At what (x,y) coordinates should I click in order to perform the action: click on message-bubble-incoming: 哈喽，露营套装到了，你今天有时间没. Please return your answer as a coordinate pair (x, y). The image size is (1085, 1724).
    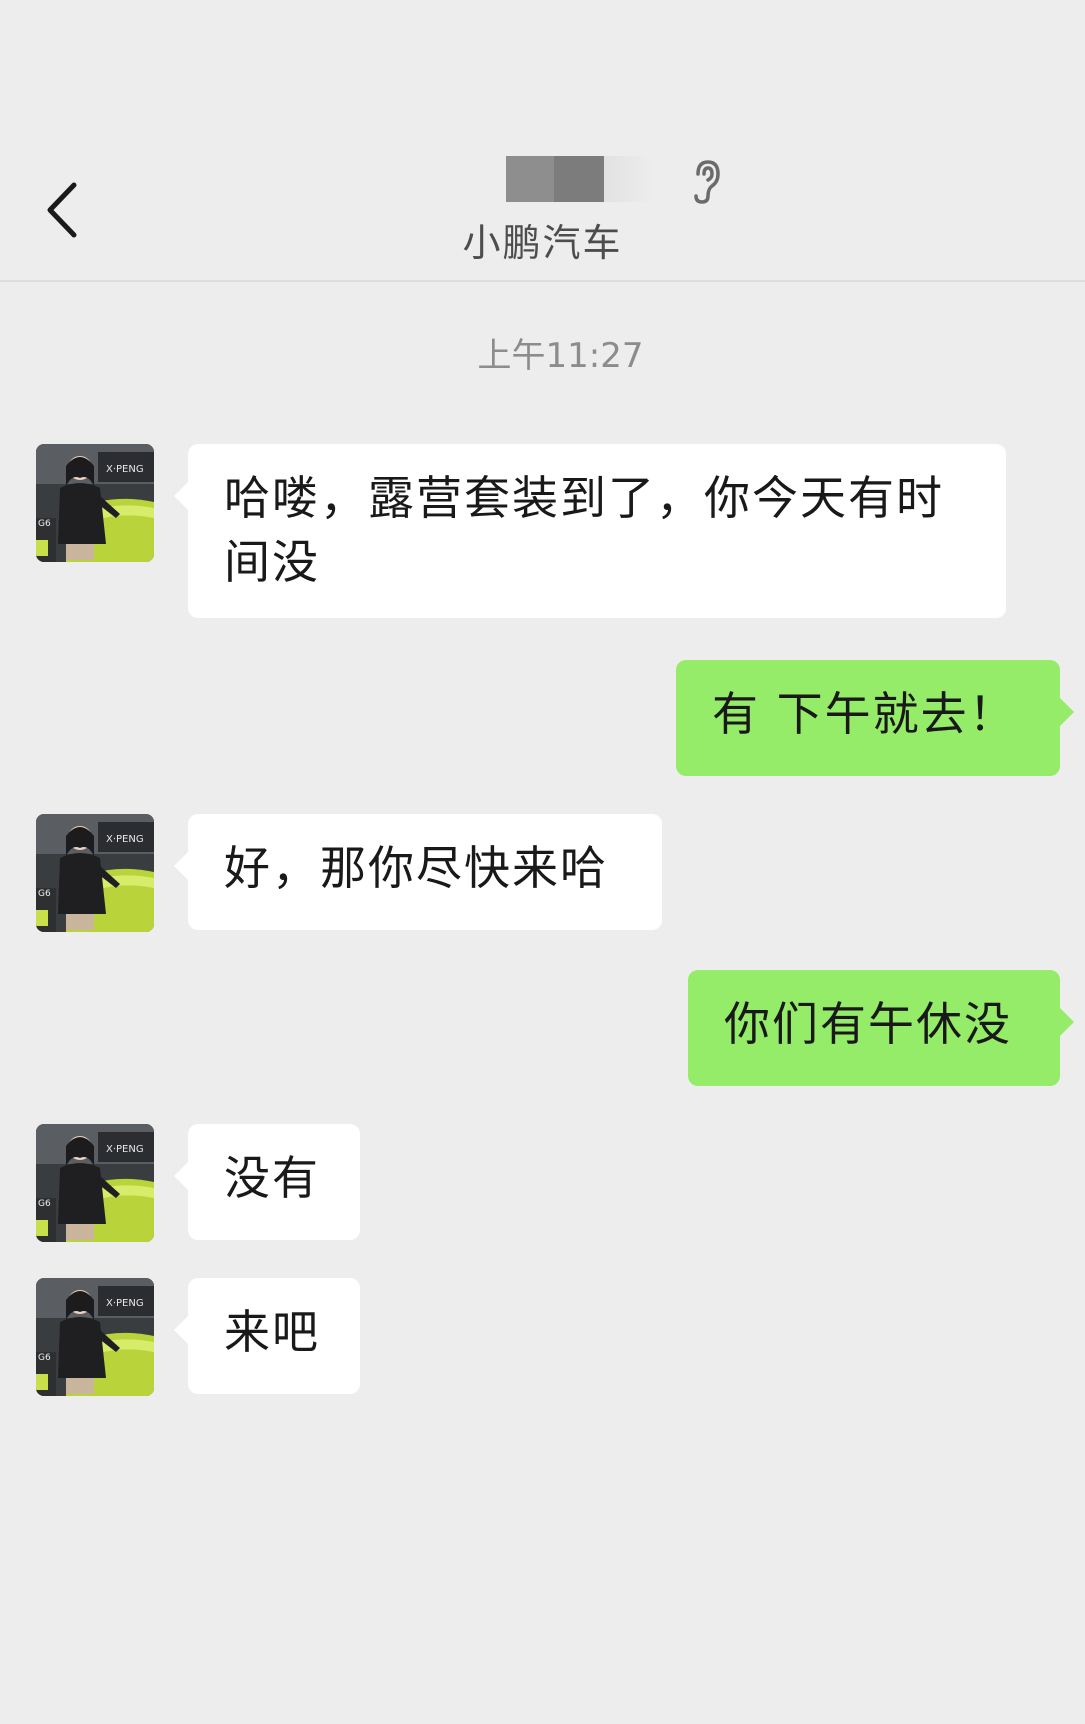
    Looking at the image, I should click on (590, 531).